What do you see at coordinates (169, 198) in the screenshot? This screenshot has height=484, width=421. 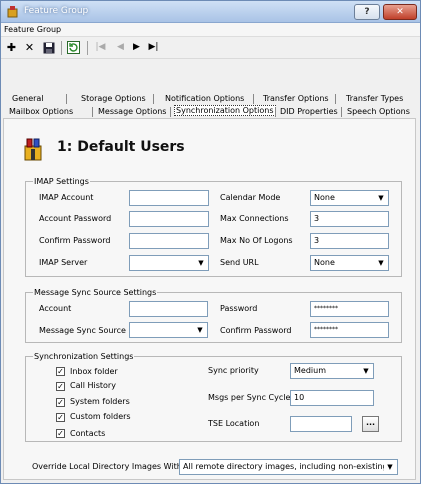 I see `imap-account-field` at bounding box center [169, 198].